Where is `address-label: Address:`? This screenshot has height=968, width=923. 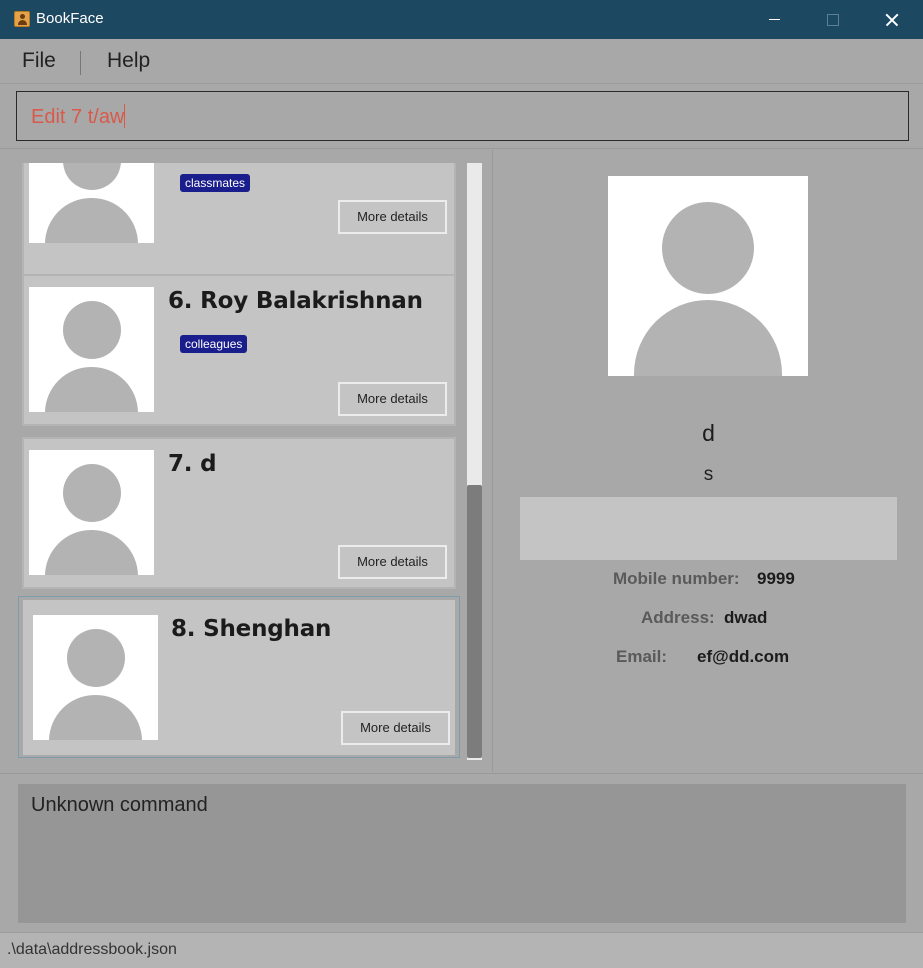
address-label: Address: is located at coordinates (678, 617).